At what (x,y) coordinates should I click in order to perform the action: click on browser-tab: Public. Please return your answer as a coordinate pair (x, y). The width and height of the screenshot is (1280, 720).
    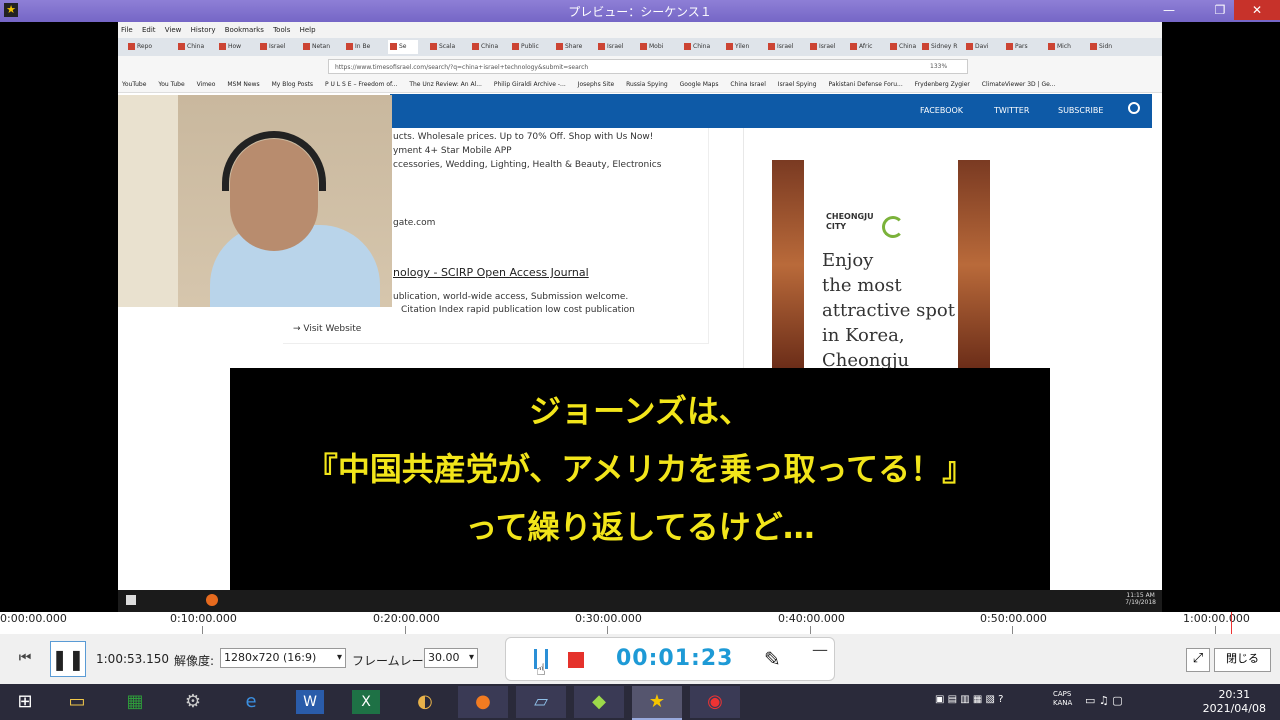
    Looking at the image, I should click on (525, 47).